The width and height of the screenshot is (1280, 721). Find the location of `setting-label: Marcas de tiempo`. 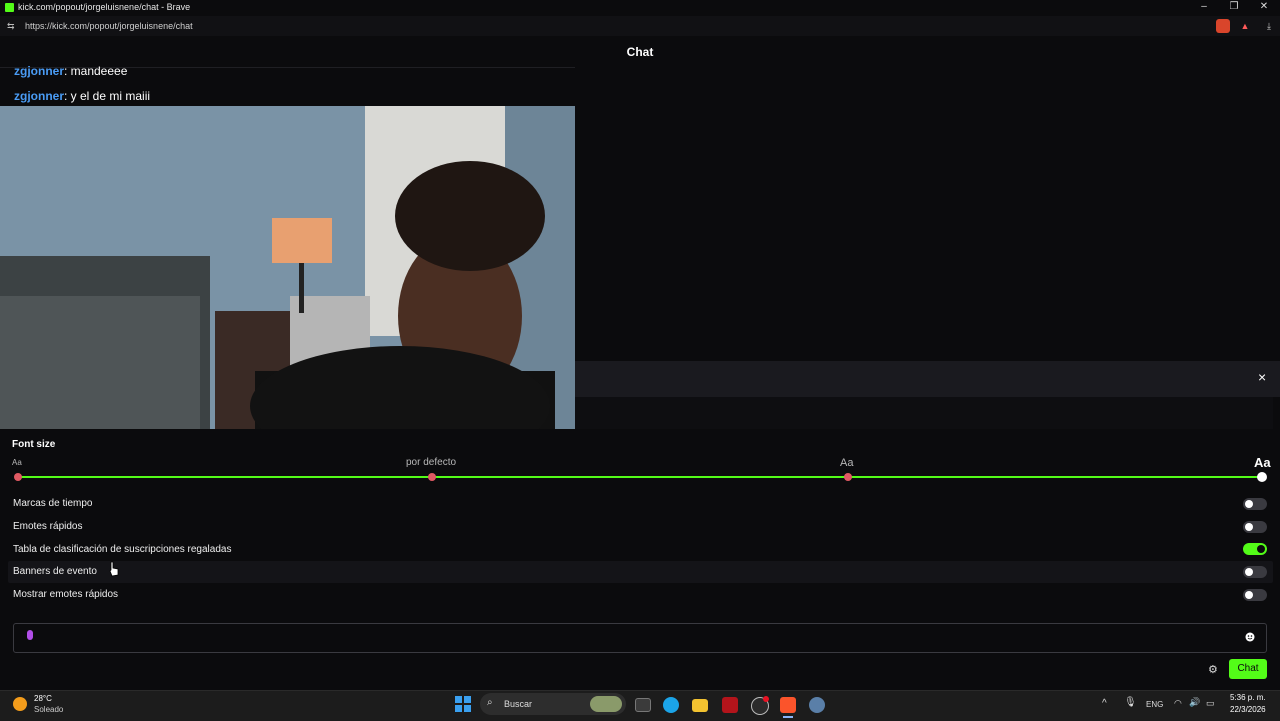

setting-label: Marcas de tiempo is located at coordinates (53, 503).